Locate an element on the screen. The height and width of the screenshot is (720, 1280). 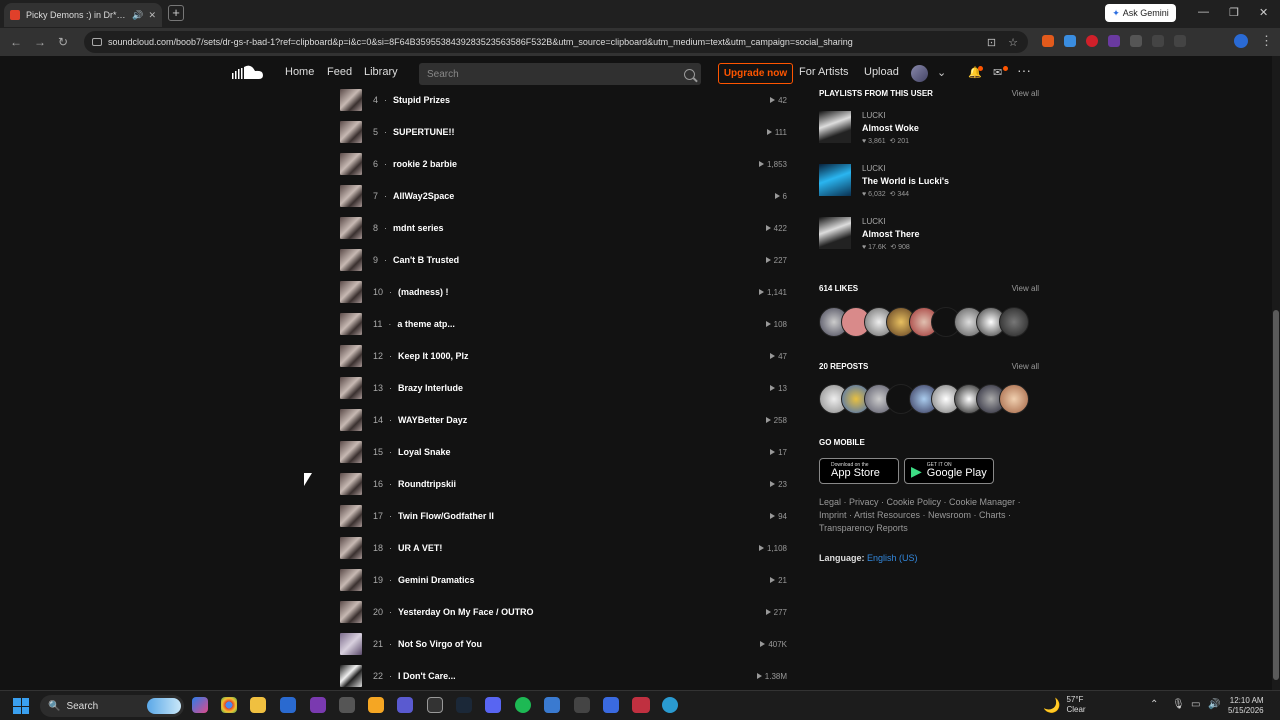
track-title: Gemini Dramatics is located at coordinates (436, 580).